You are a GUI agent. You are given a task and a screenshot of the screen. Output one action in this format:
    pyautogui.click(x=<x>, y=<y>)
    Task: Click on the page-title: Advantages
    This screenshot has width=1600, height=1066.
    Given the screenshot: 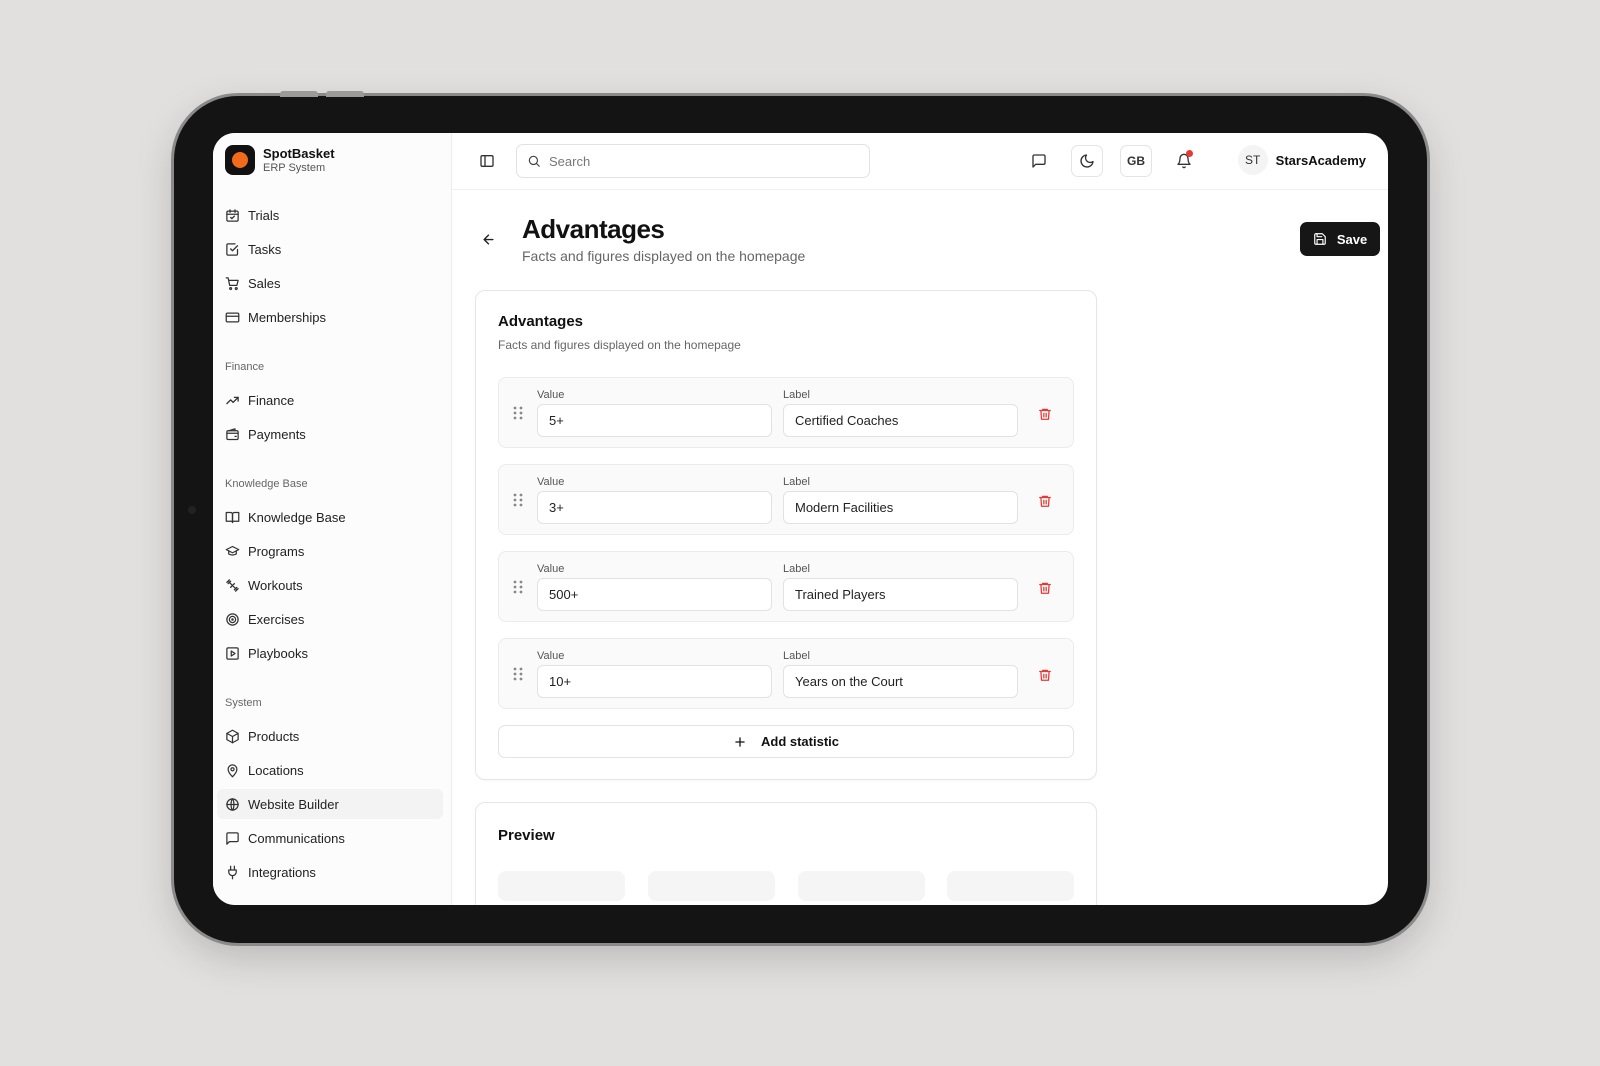 What is the action you would take?
    pyautogui.click(x=593, y=229)
    